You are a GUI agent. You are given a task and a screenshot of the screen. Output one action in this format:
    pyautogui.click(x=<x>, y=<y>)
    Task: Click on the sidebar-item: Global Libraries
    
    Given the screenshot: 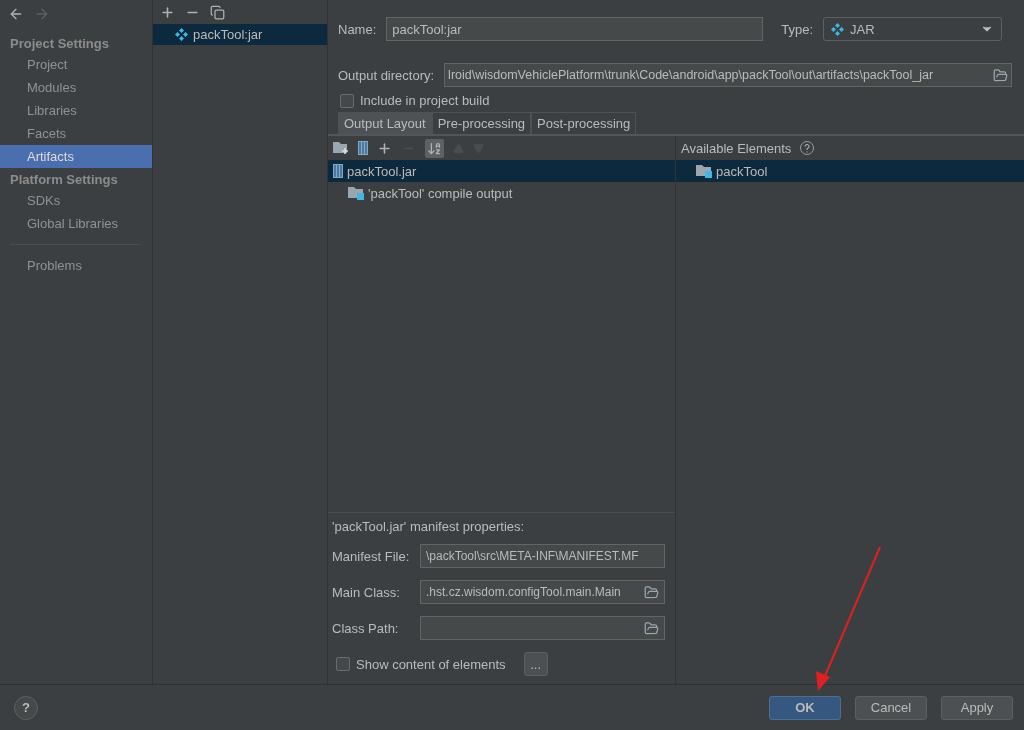 What is the action you would take?
    pyautogui.click(x=76, y=223)
    